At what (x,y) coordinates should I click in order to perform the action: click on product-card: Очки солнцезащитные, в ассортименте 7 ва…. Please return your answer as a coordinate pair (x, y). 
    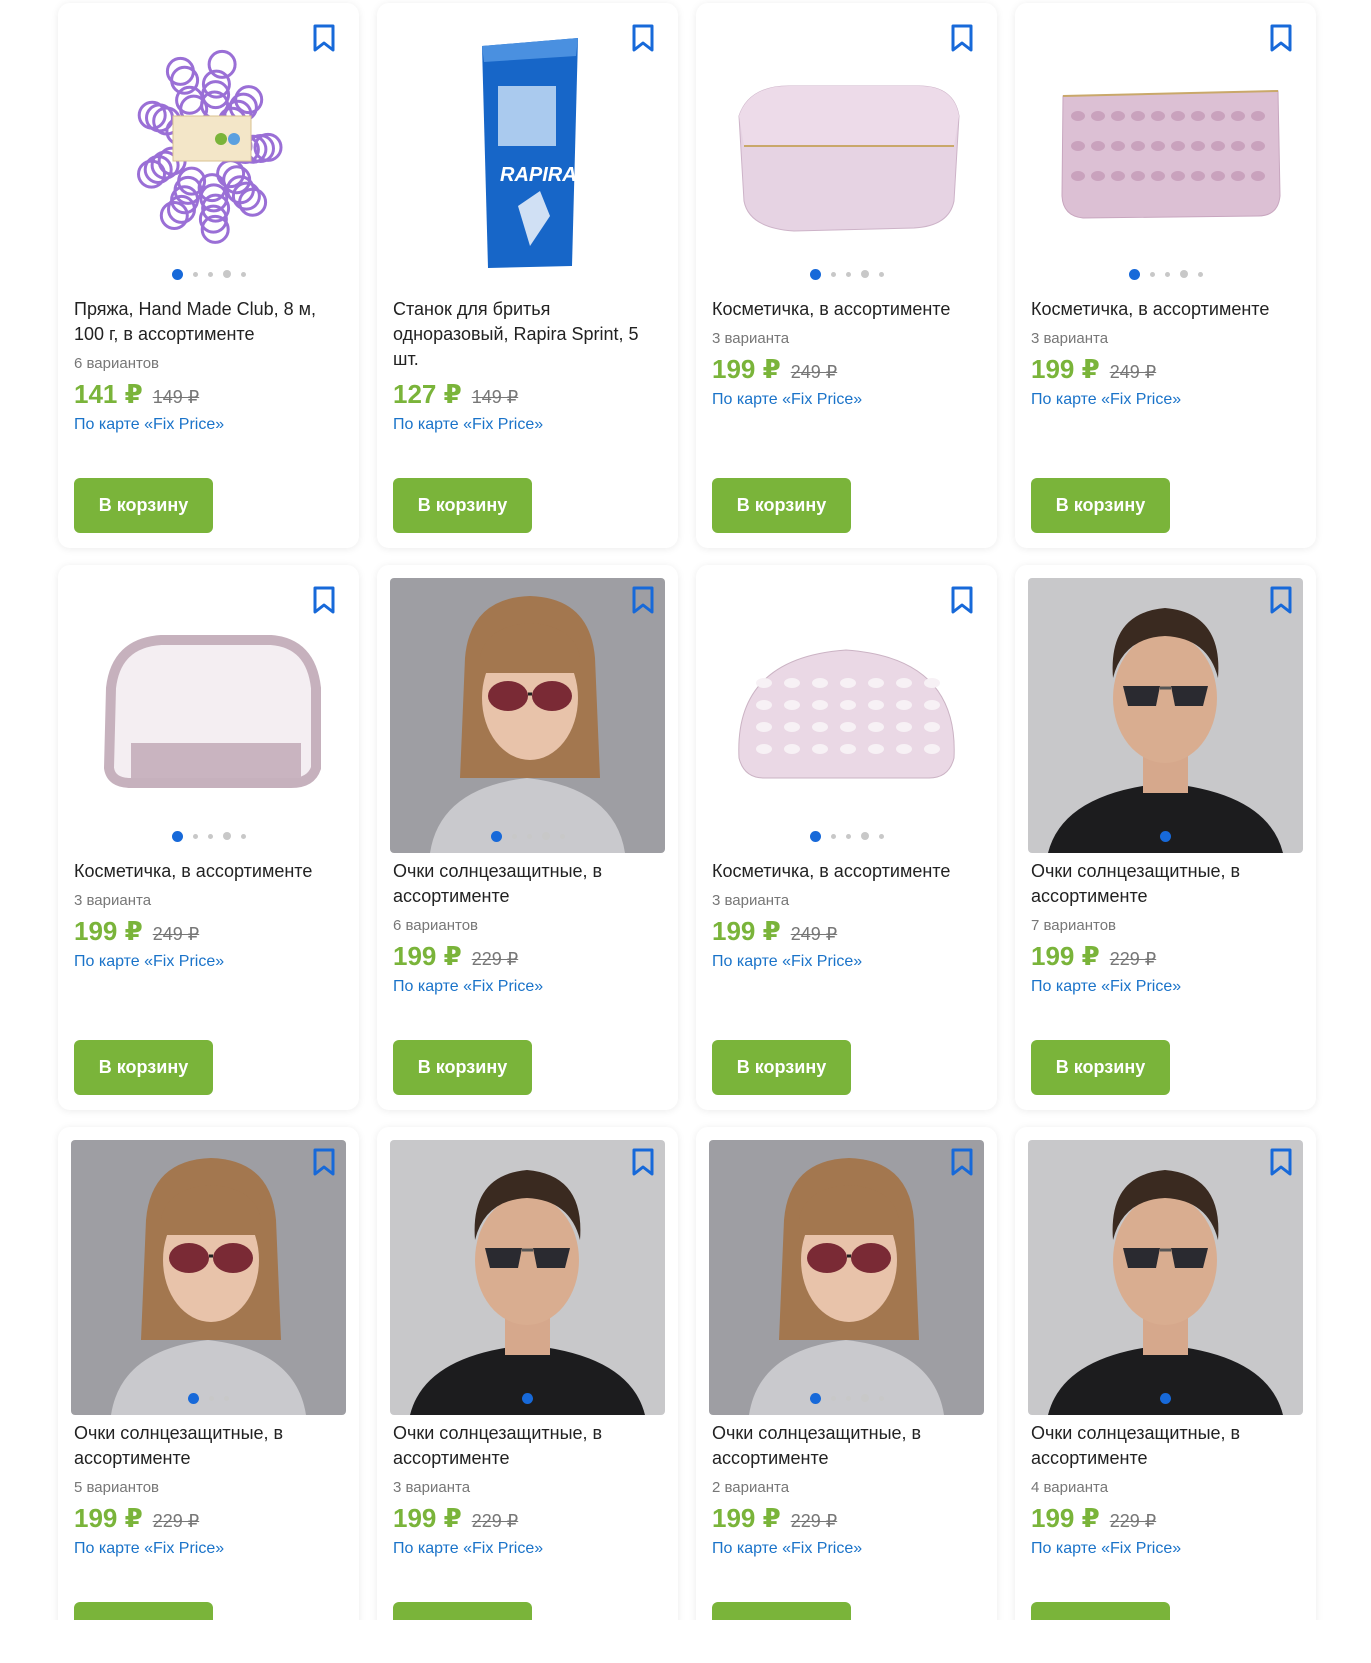
    Looking at the image, I should click on (1165, 837).